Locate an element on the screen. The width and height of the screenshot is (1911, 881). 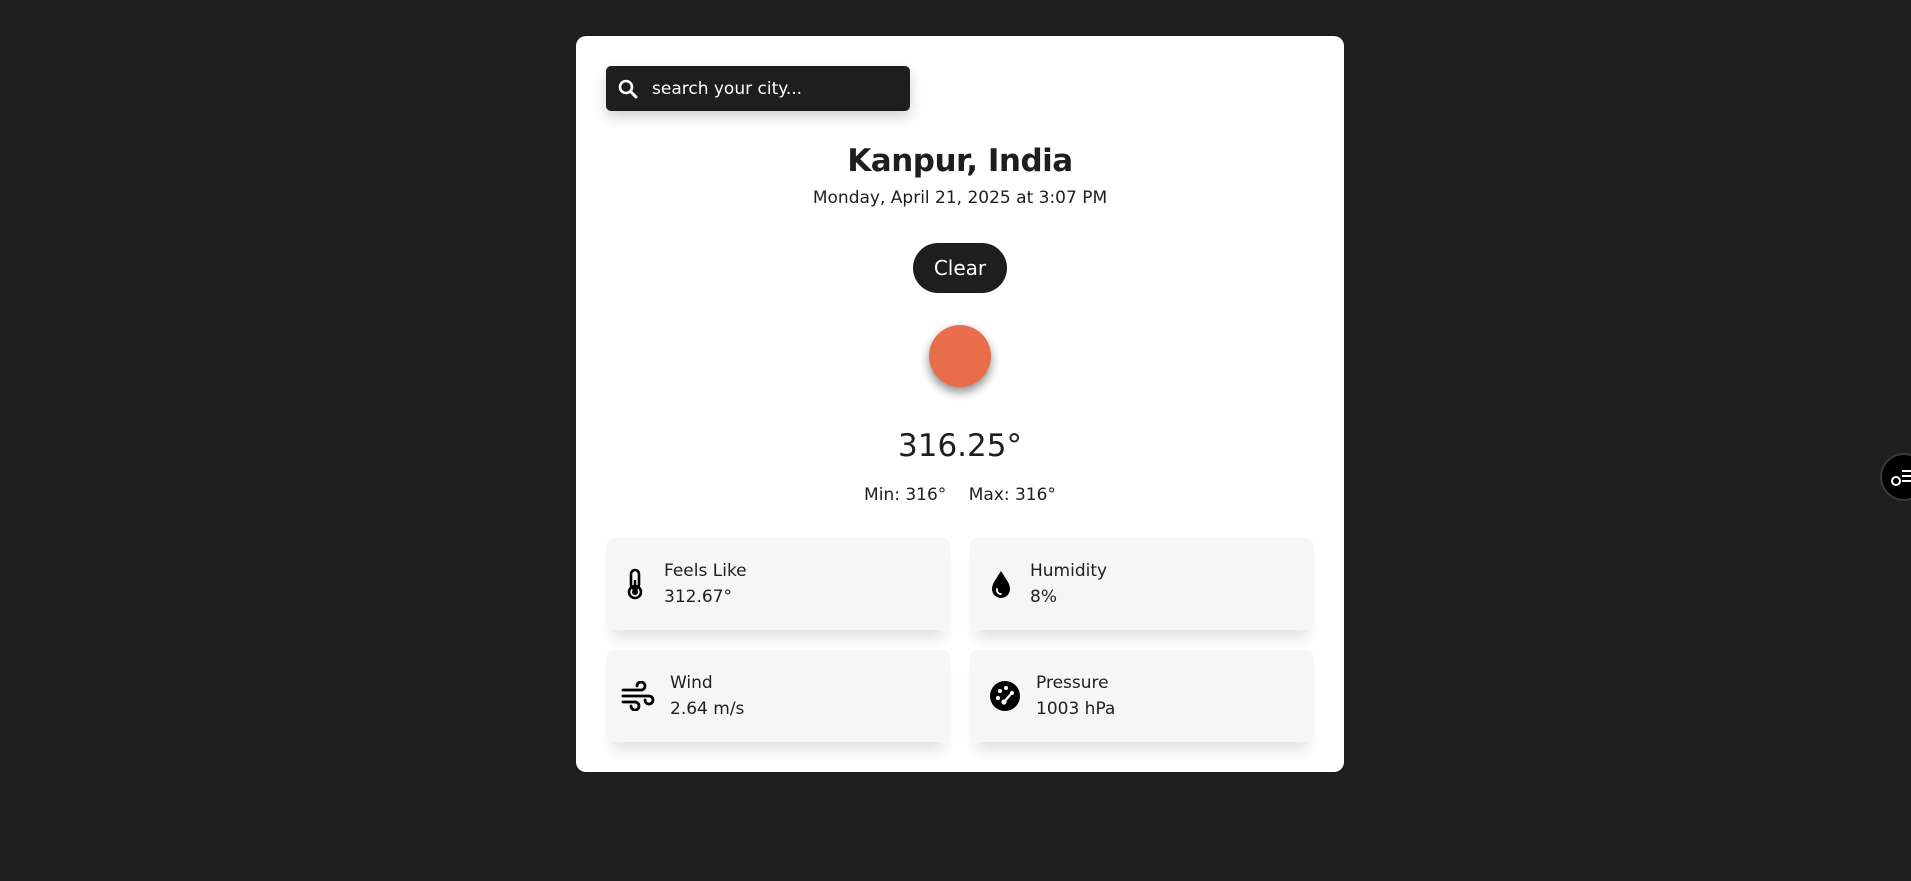
stat-label: Feels Like is located at coordinates (705, 571).